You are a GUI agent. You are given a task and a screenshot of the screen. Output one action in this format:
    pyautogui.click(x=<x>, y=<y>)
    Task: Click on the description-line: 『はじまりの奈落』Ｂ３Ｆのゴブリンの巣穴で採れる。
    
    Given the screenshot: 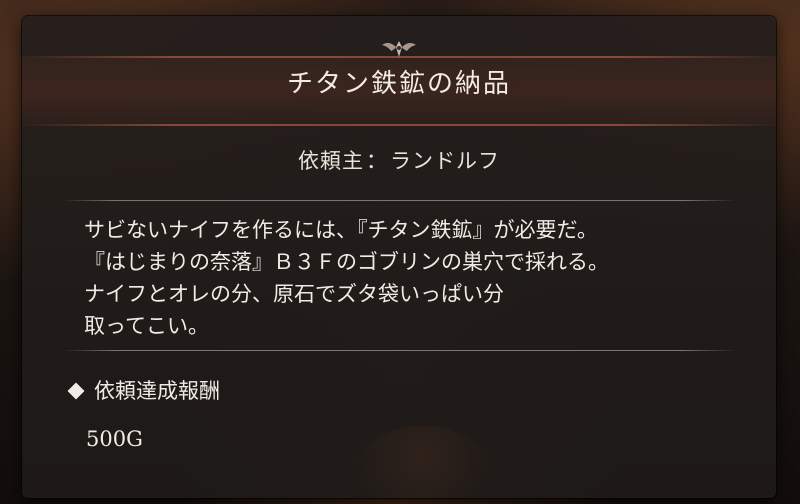 What is the action you would take?
    pyautogui.click(x=346, y=262)
    